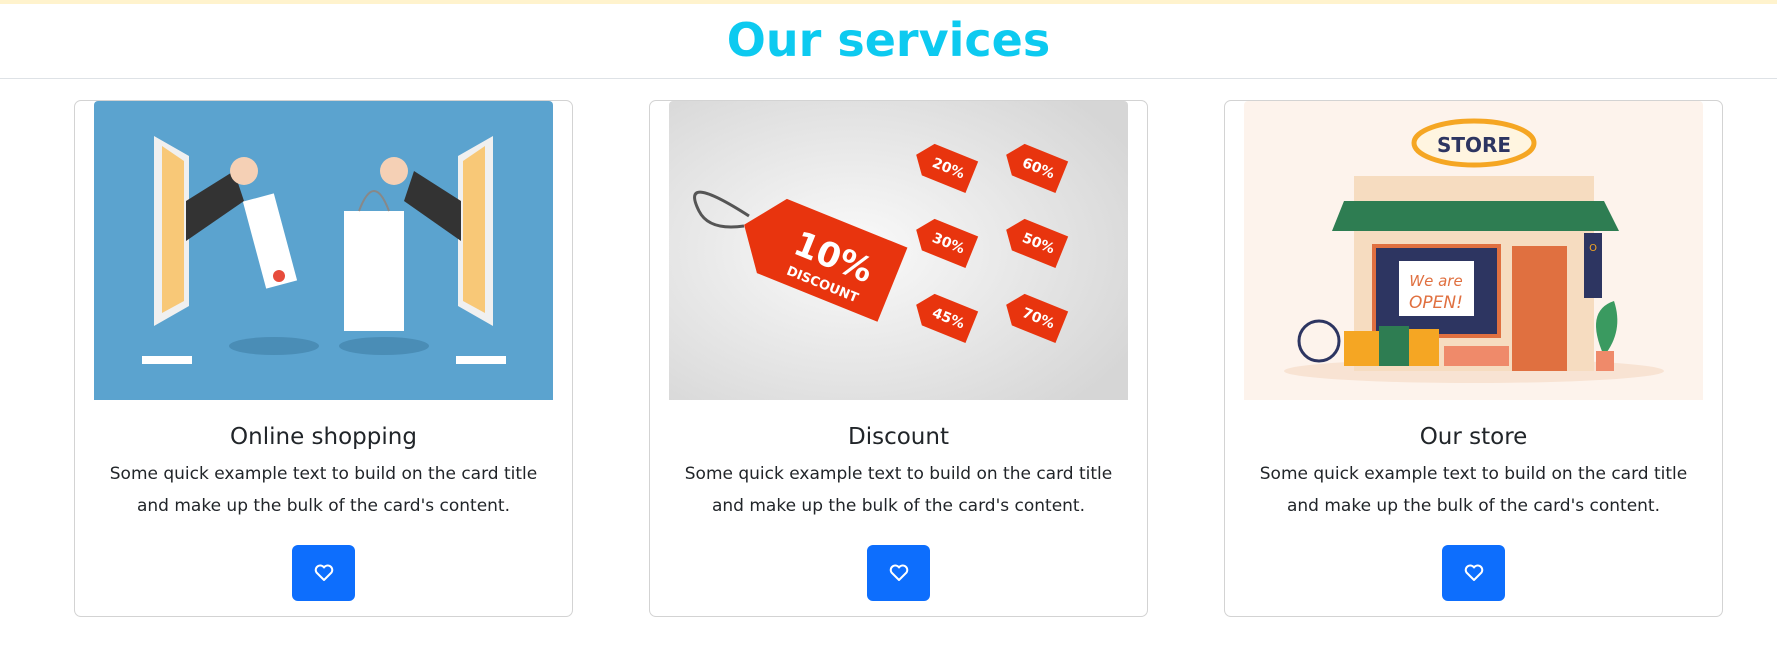 The image size is (1777, 661). I want to click on store-image: STORE We are OPEN! O, so click(1473, 250).